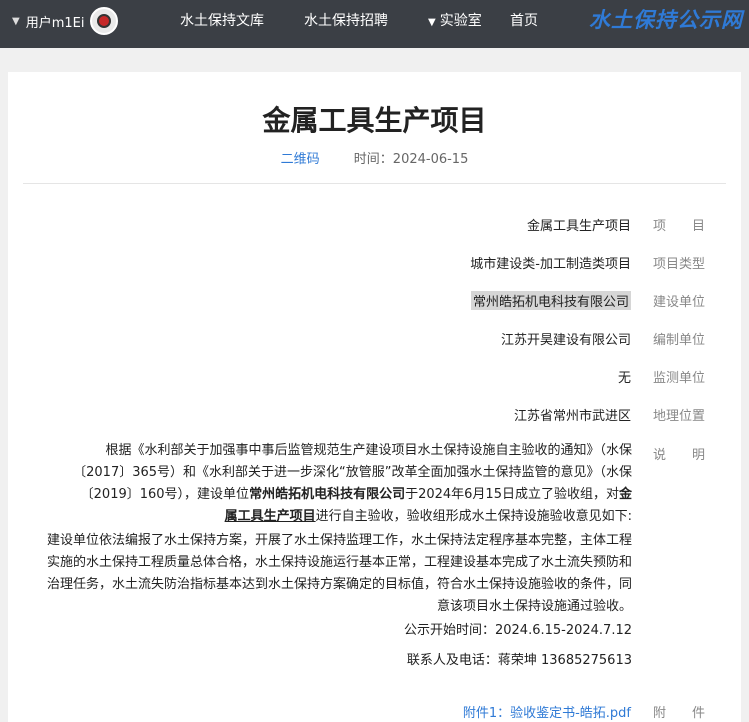 This screenshot has height=722, width=749. What do you see at coordinates (374, 183) in the screenshot?
I see `divider` at bounding box center [374, 183].